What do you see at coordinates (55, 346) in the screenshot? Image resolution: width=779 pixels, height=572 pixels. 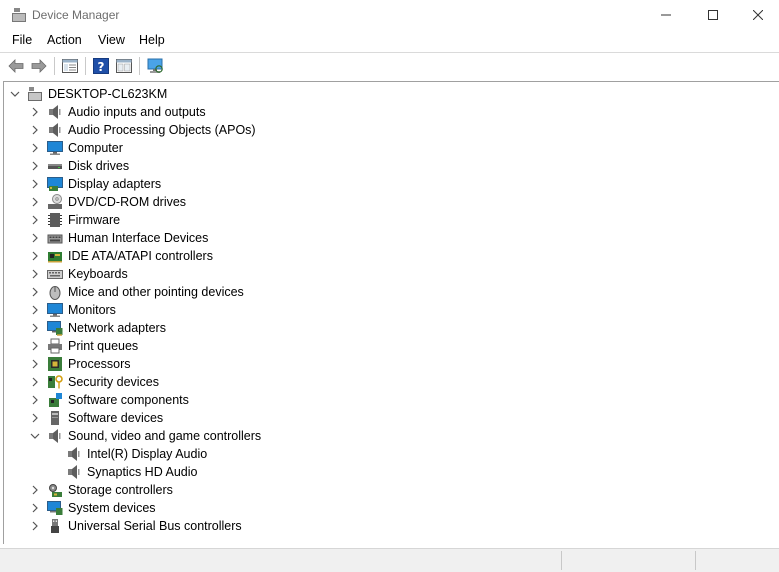 I see `printer-icon` at bounding box center [55, 346].